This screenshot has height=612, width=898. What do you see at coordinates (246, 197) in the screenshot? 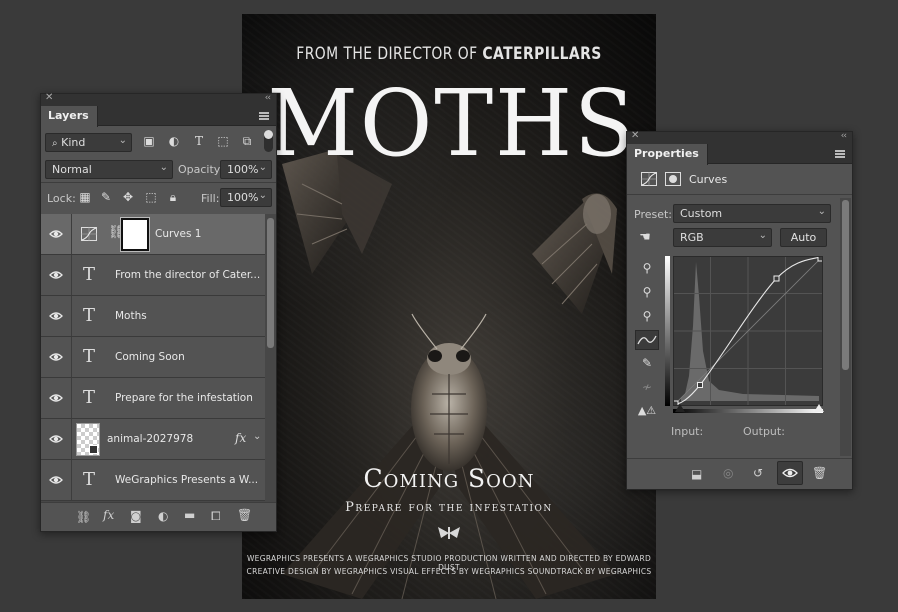
I see `fill-field: 100% ⌄` at bounding box center [246, 197].